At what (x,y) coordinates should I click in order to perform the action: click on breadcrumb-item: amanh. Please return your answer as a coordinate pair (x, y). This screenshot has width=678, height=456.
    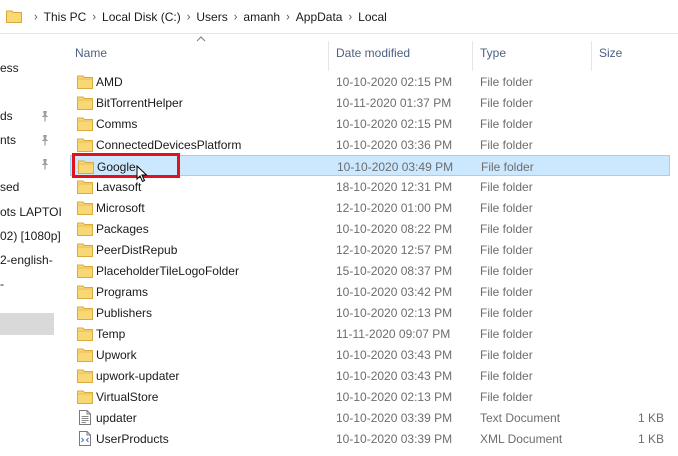
    Looking at the image, I should click on (261, 17).